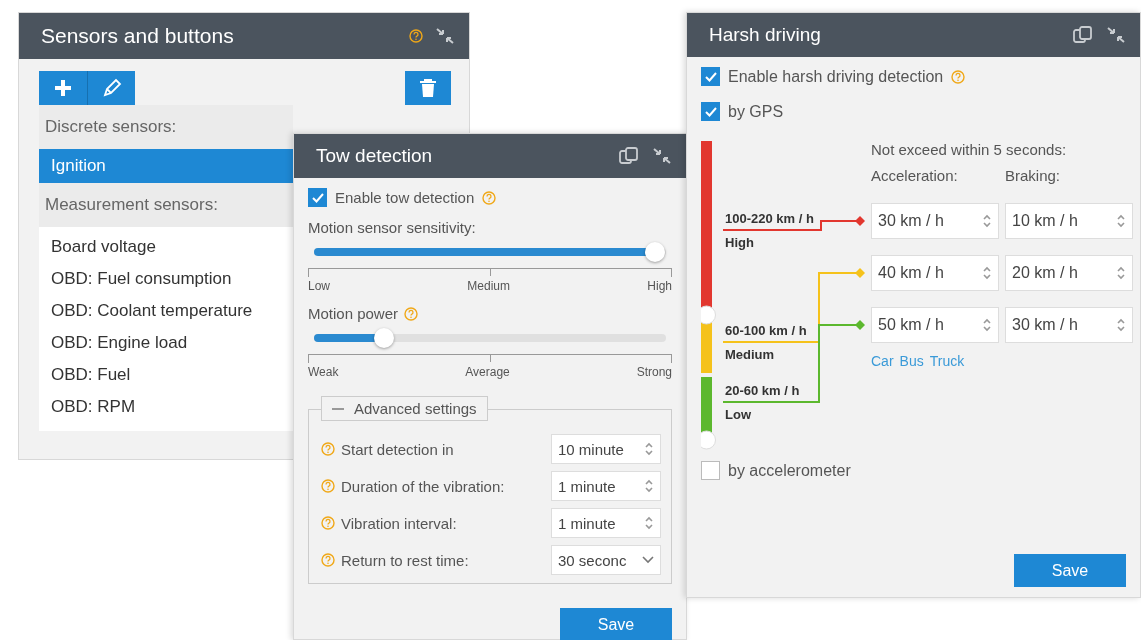 The height and width of the screenshot is (640, 1141). What do you see at coordinates (1069, 221) in the screenshot?
I see `number-field: 10 km / h` at bounding box center [1069, 221].